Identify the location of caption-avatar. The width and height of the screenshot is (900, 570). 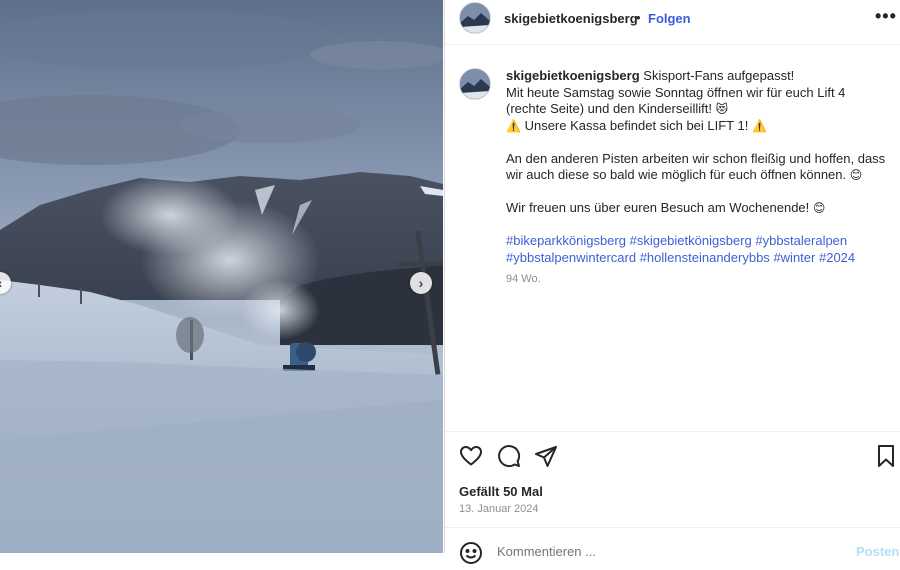
(475, 84).